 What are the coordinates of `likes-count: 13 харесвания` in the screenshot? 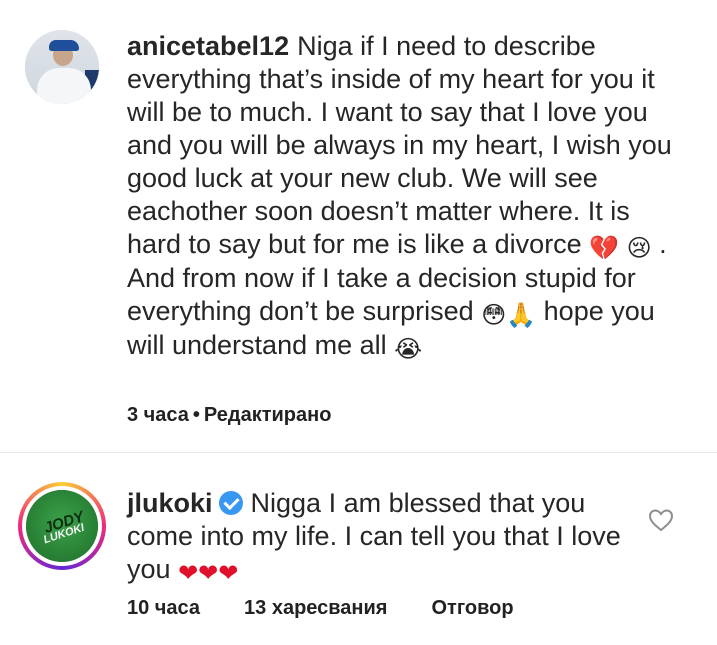 It's located at (315, 608).